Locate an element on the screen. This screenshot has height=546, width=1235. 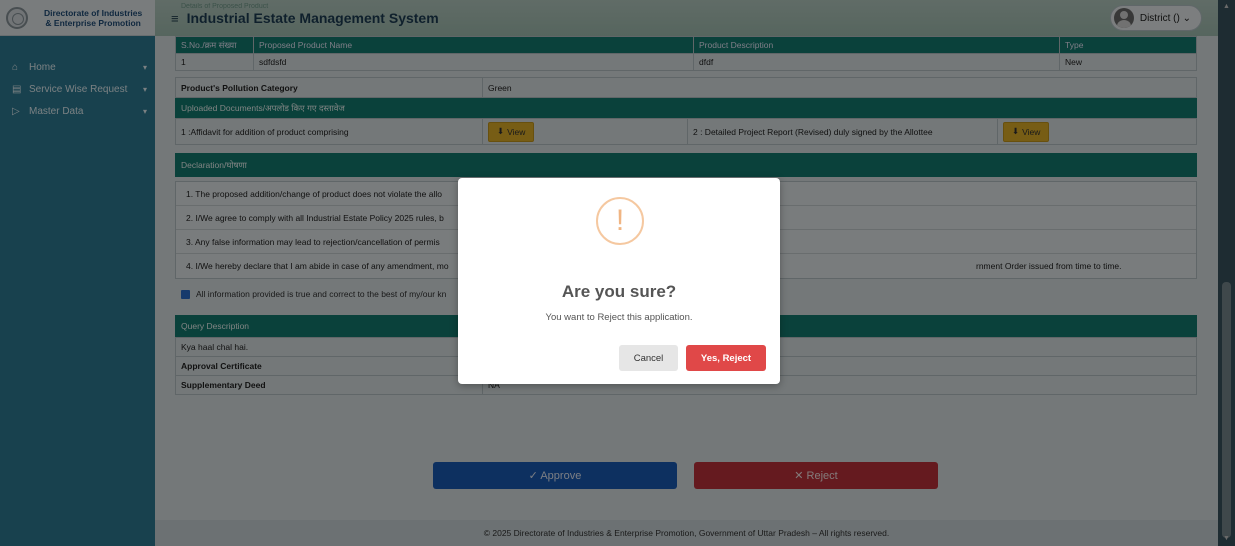
dialog-title: Are you sure? is located at coordinates (619, 291).